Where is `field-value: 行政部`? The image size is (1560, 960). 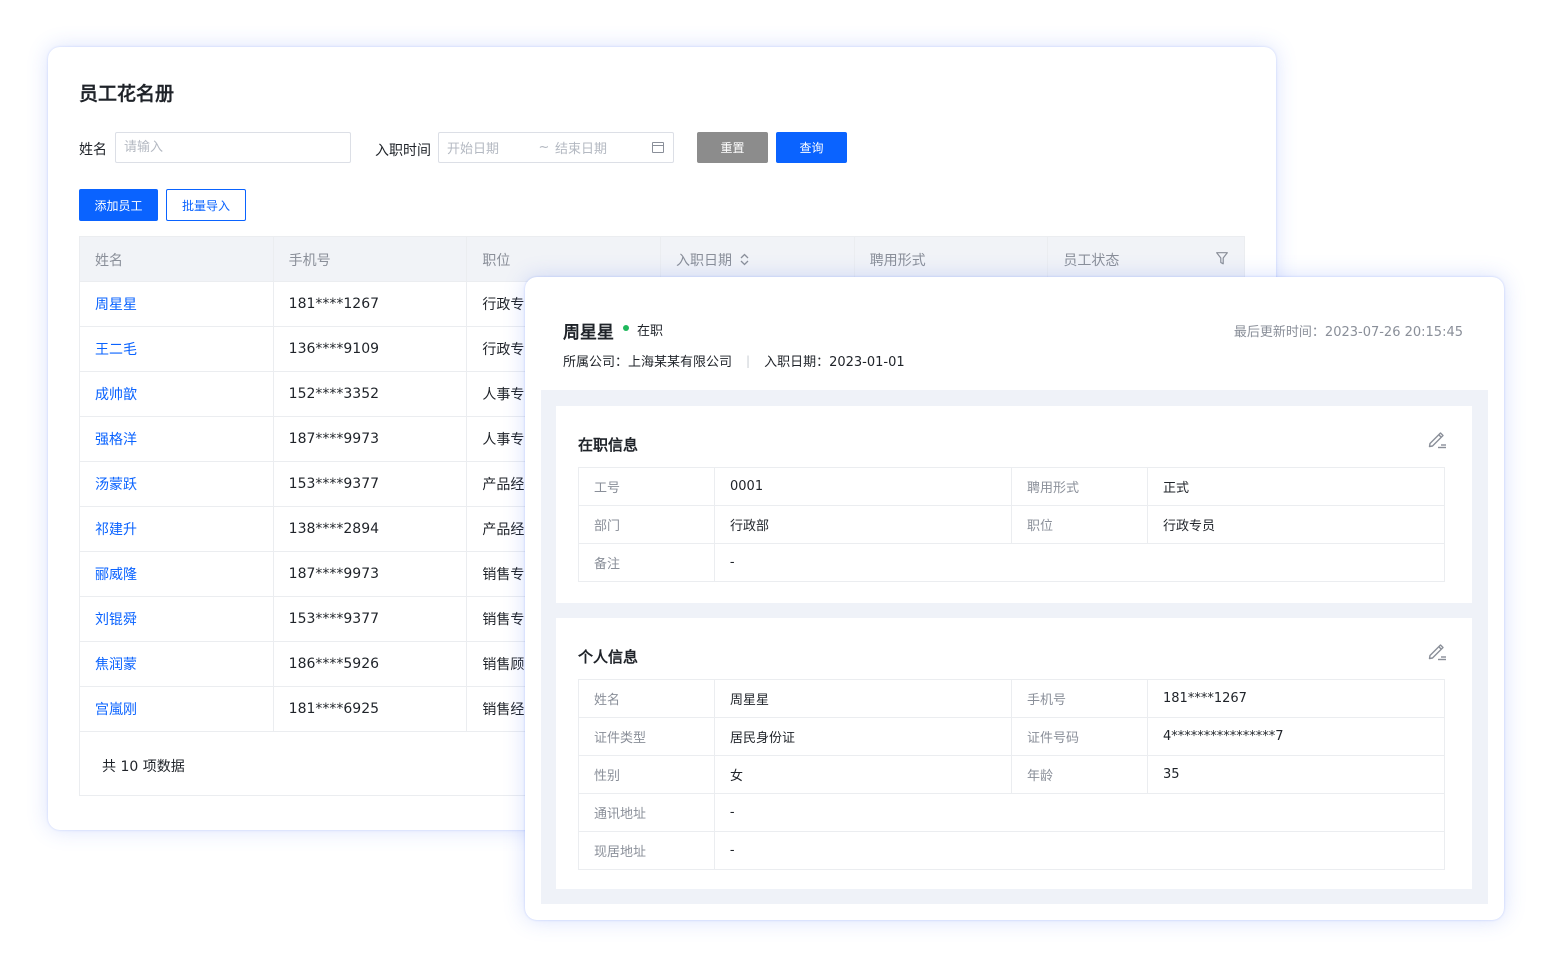
field-value: 行政部 is located at coordinates (863, 524).